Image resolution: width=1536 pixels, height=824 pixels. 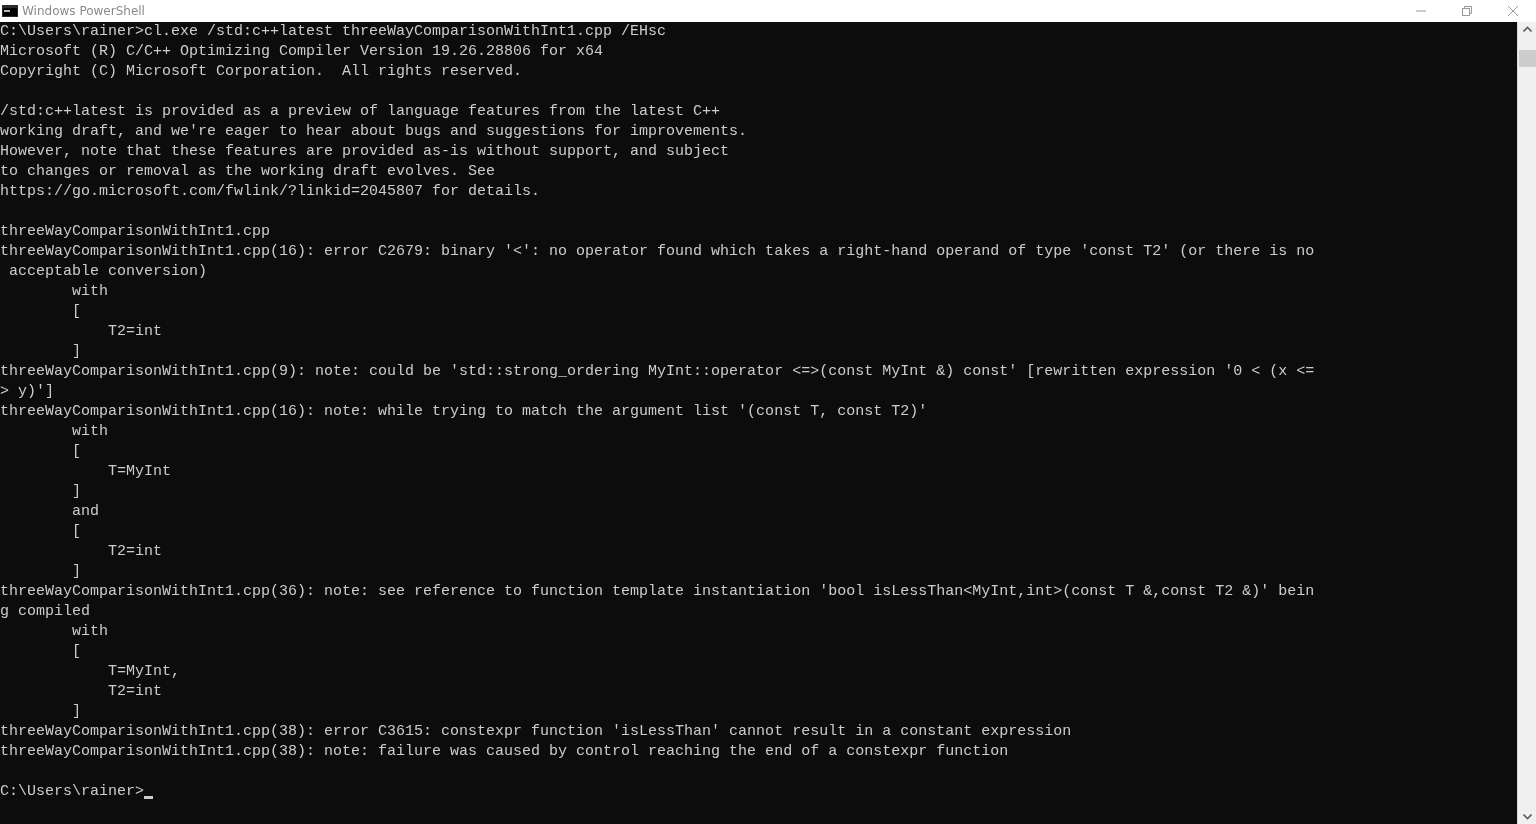 What do you see at coordinates (85, 512) in the screenshot?
I see `output-line: and` at bounding box center [85, 512].